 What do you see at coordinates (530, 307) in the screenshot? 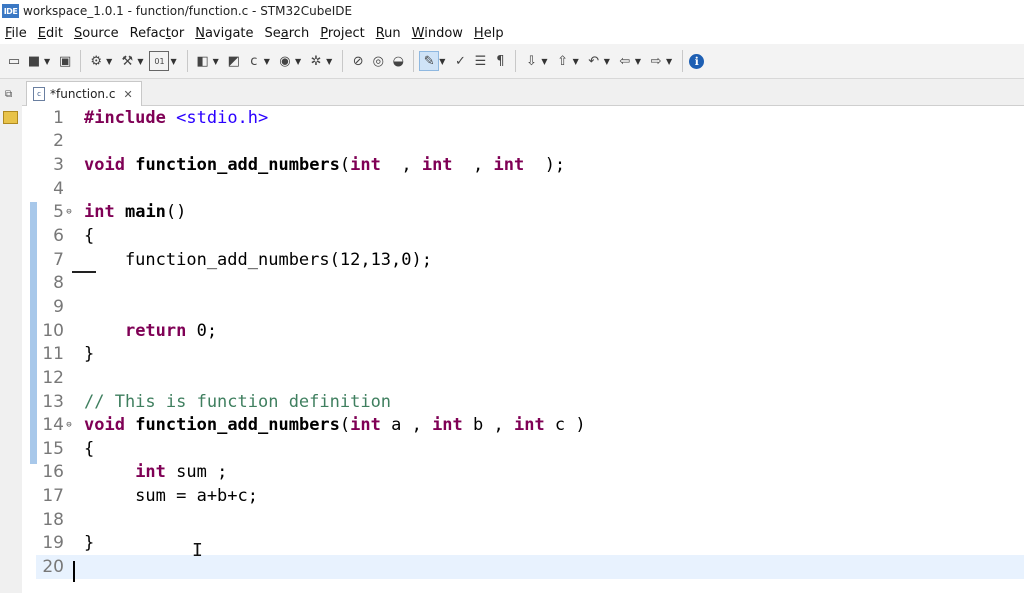
I see `code-line: 9` at bounding box center [530, 307].